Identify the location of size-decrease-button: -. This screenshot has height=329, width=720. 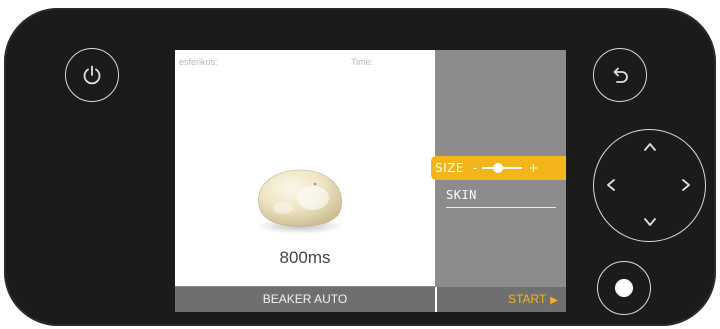
(475, 168).